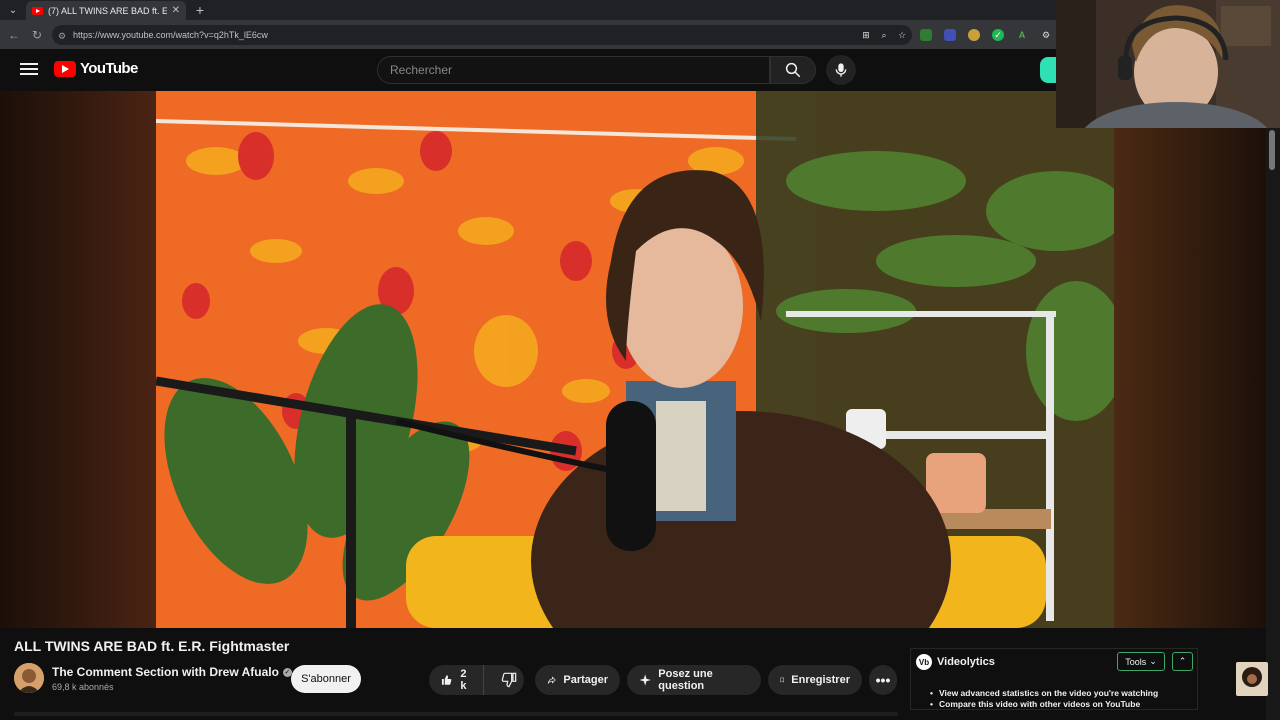  What do you see at coordinates (14, 35) in the screenshot?
I see `back-arrow-icon: ←` at bounding box center [14, 35].